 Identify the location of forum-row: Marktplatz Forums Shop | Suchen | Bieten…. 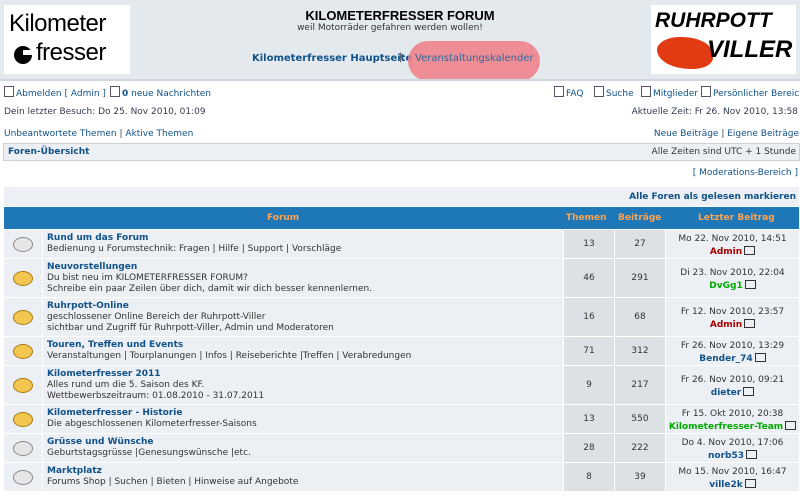
(401, 477).